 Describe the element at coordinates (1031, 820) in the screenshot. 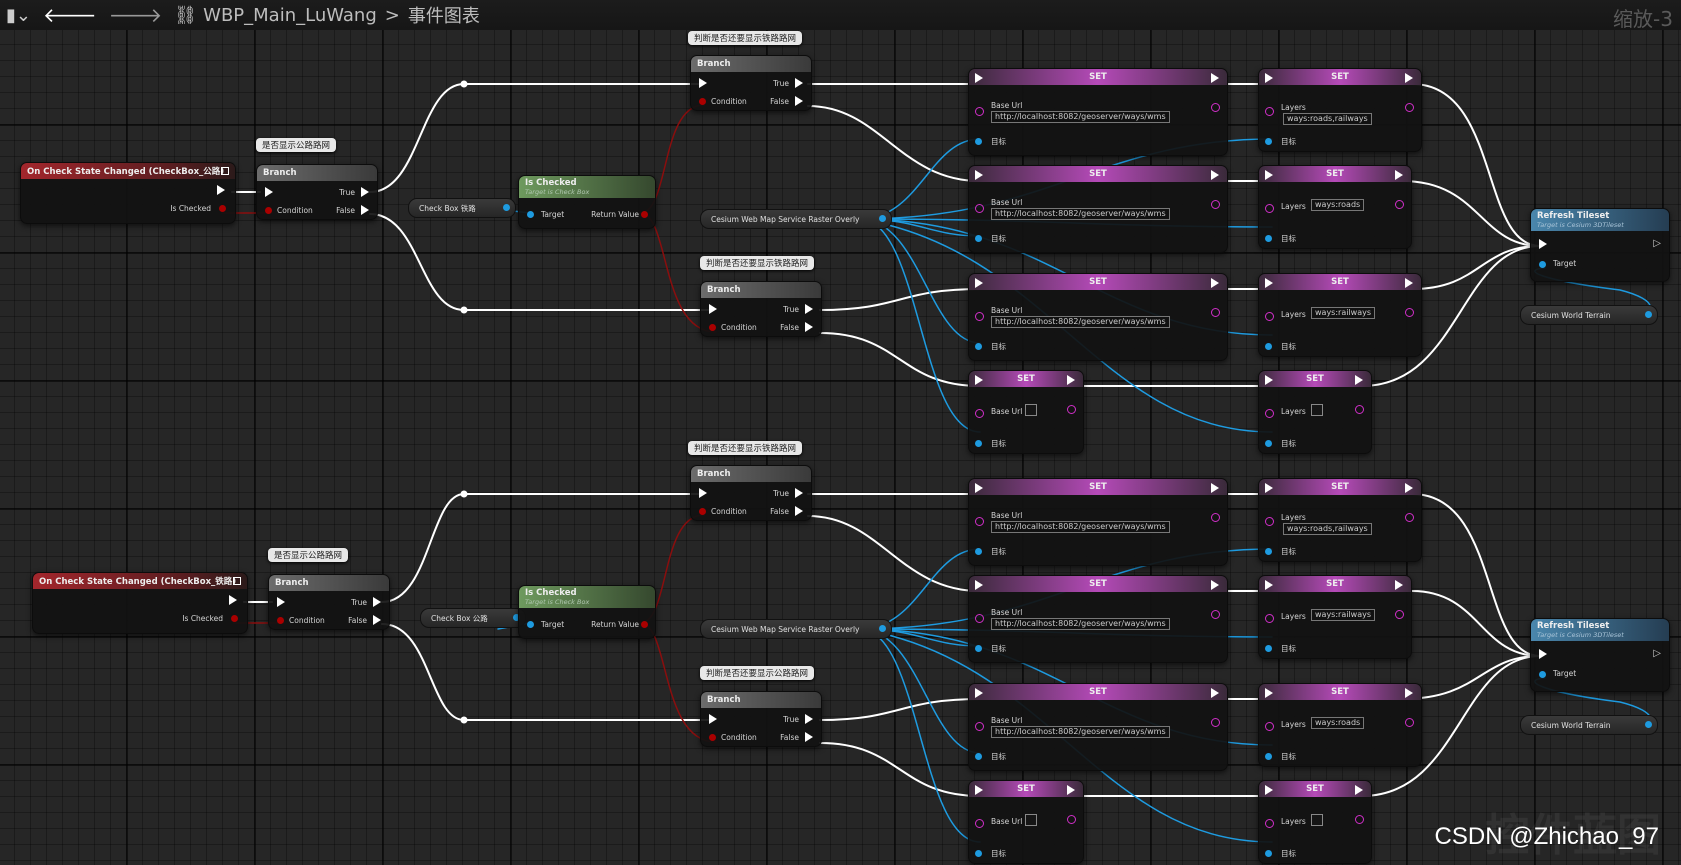

I see `base-url-empty-field` at that location.